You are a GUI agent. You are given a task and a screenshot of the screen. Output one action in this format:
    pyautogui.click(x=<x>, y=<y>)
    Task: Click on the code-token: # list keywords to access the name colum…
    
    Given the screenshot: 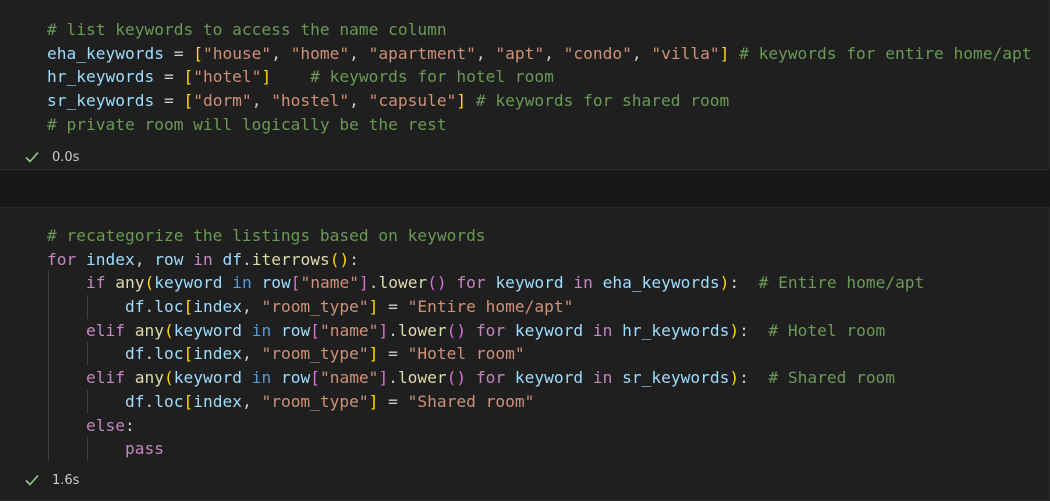 What is the action you would take?
    pyautogui.click(x=247, y=29)
    